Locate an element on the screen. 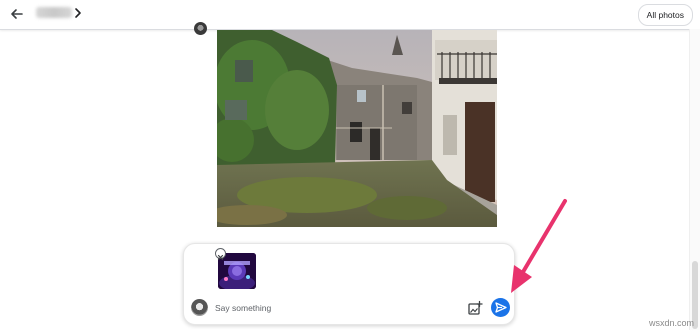 This screenshot has height=330, width=700. message-composer is located at coordinates (349, 284).